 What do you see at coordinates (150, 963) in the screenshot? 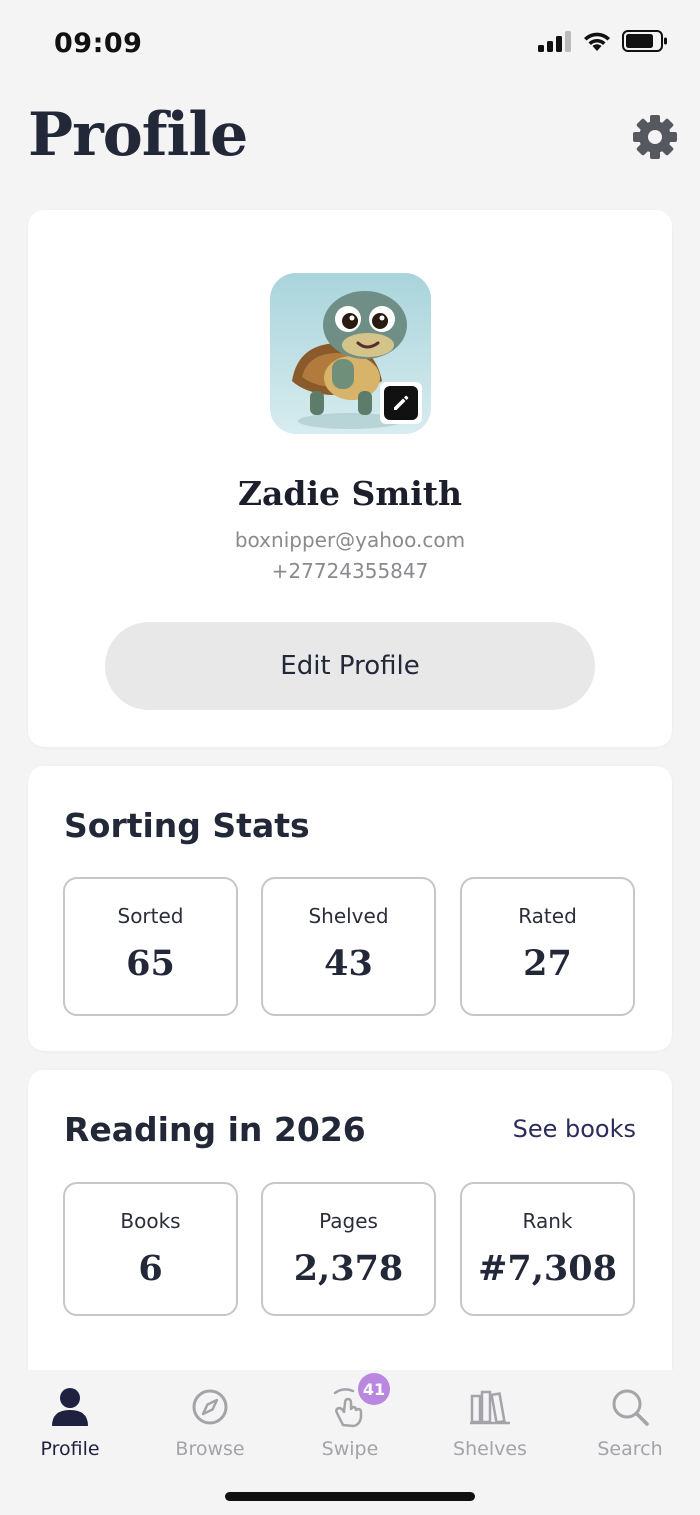
I see `stat-value: 65` at bounding box center [150, 963].